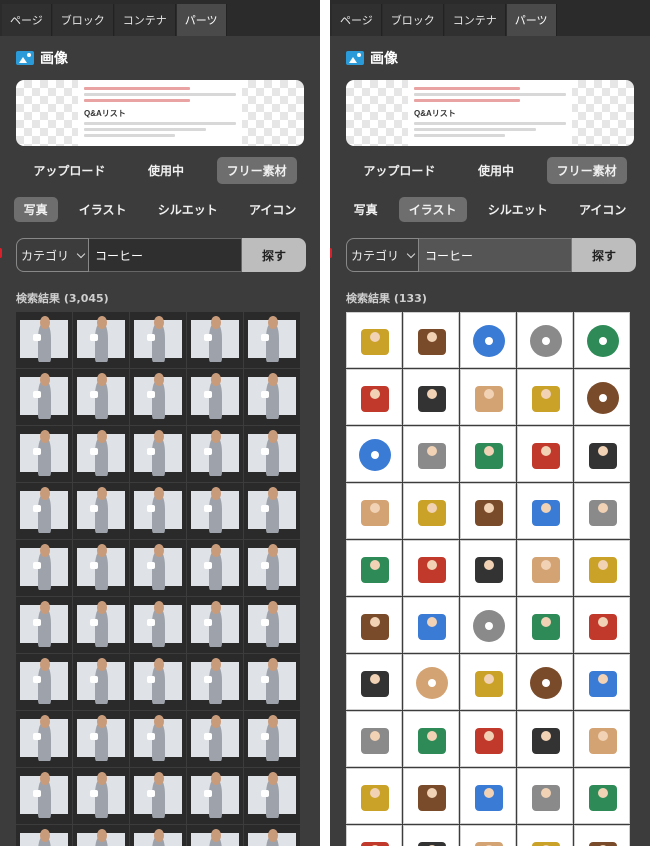 Image resolution: width=650 pixels, height=846 pixels. What do you see at coordinates (27, 20) in the screenshot?
I see `tab-page: ページ` at bounding box center [27, 20].